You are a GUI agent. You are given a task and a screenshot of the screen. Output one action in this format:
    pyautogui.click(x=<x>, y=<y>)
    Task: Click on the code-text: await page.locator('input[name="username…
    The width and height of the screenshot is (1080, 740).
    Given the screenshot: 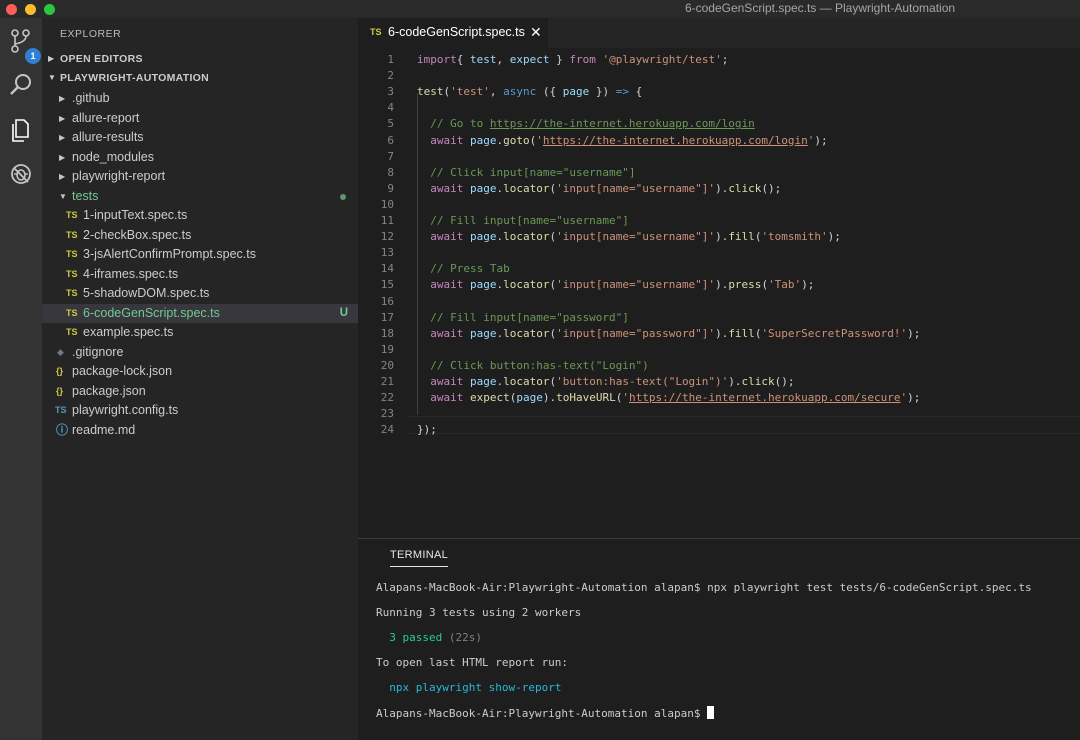 What is the action you would take?
    pyautogui.click(x=622, y=285)
    